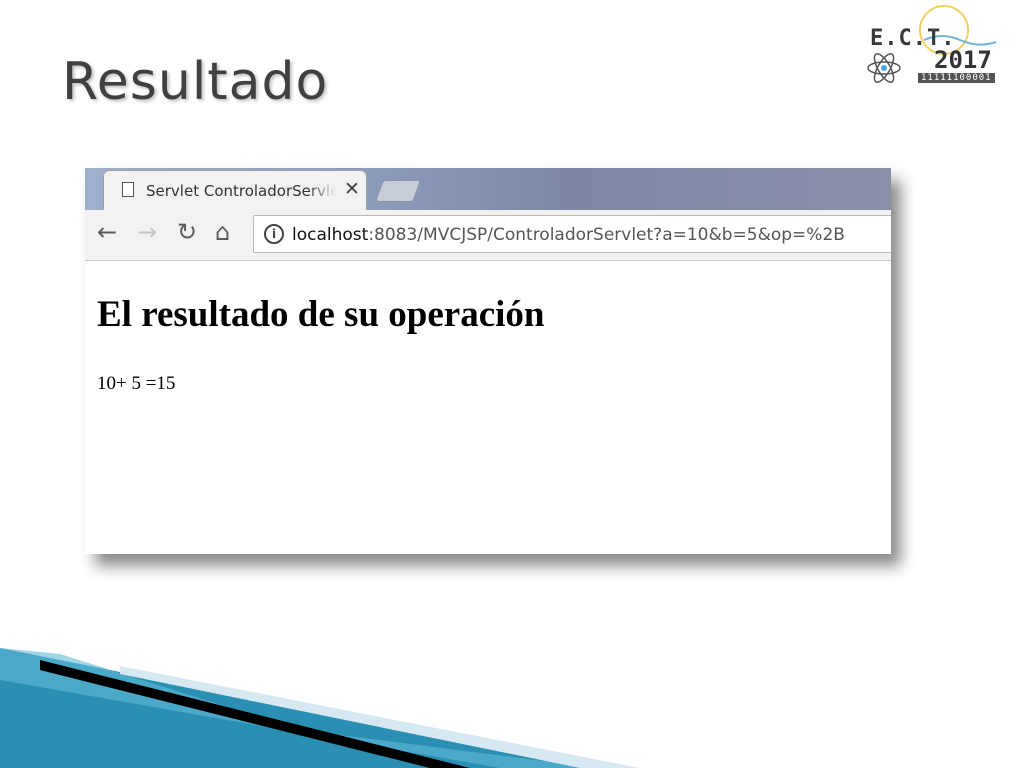 The height and width of the screenshot is (768, 1024). What do you see at coordinates (398, 191) in the screenshot?
I see `new-tab-button` at bounding box center [398, 191].